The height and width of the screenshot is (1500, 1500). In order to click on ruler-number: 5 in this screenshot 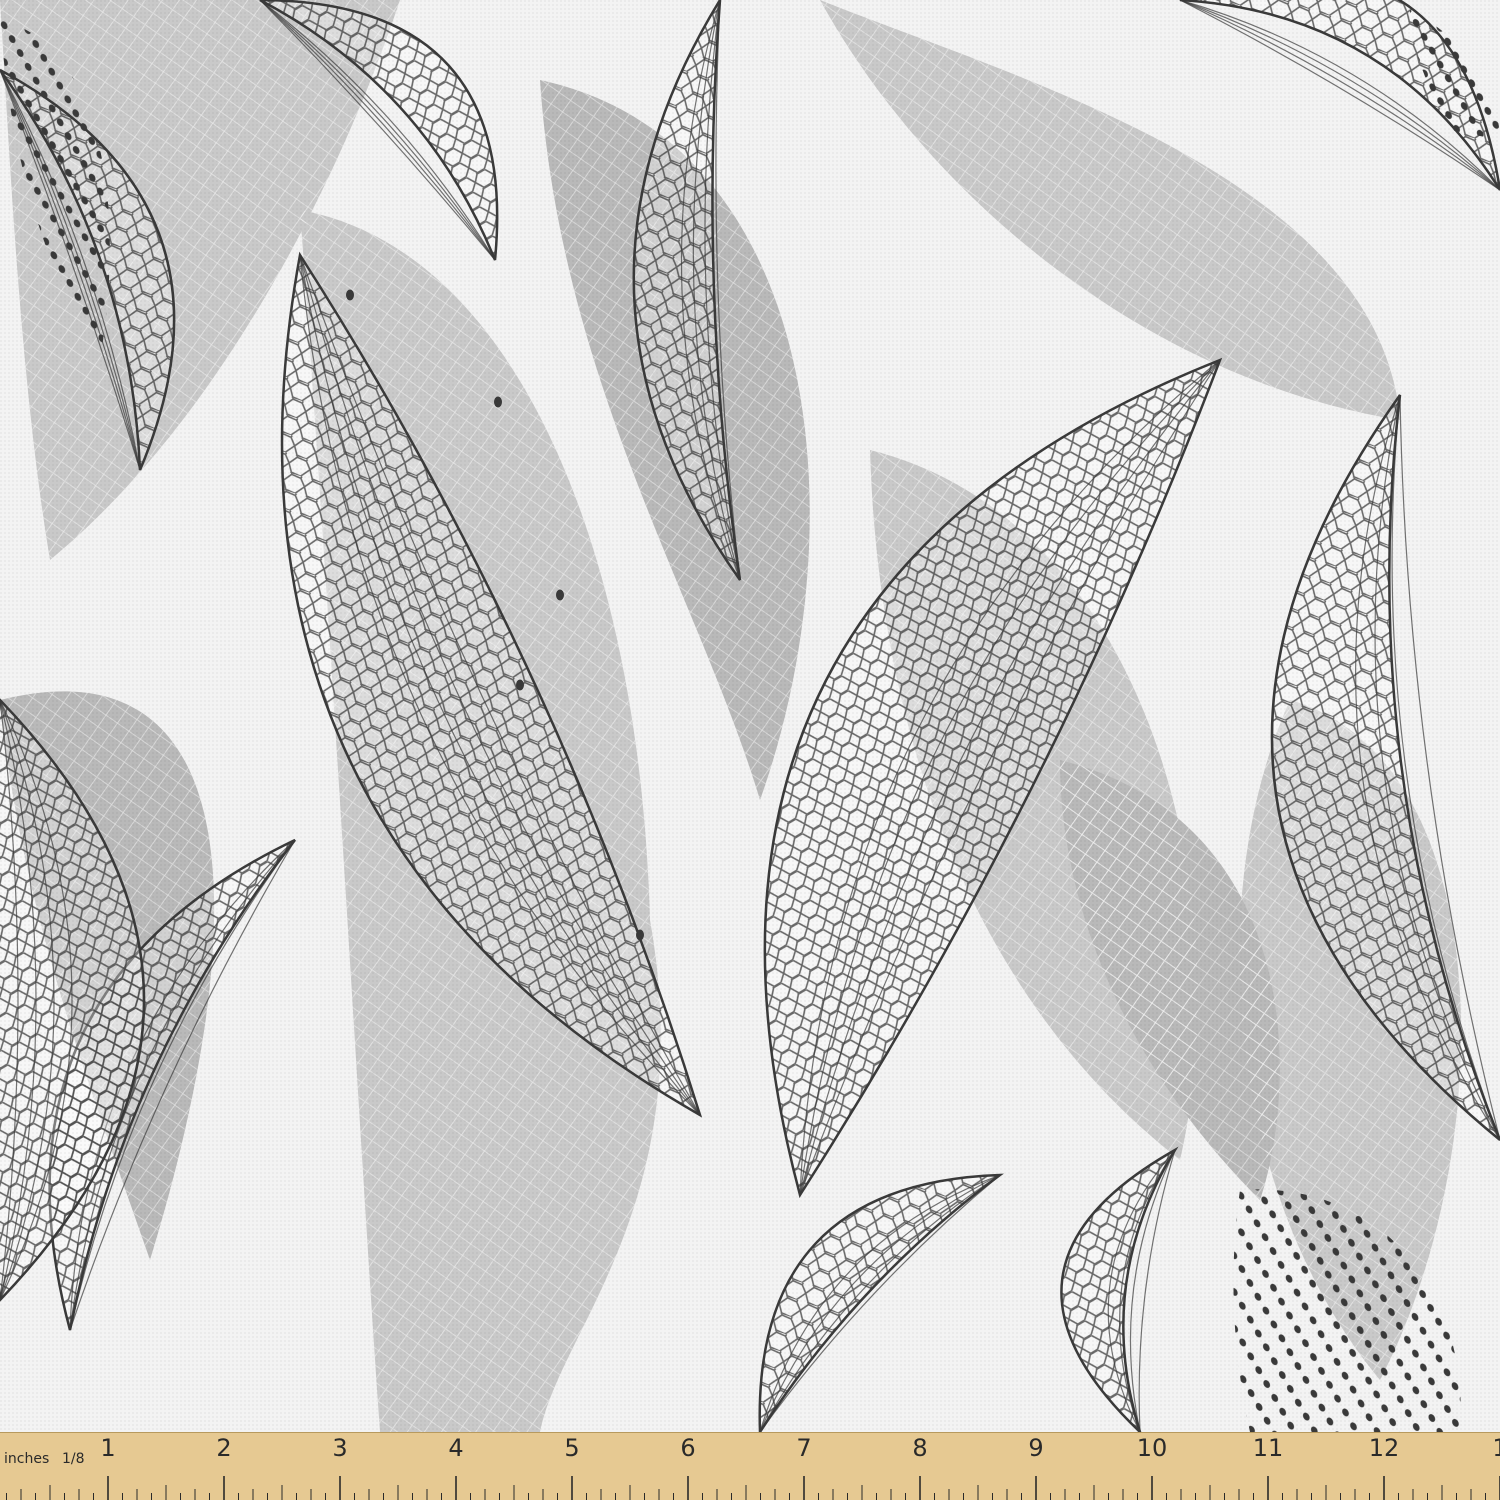, I will do `click(571, 1448)`.